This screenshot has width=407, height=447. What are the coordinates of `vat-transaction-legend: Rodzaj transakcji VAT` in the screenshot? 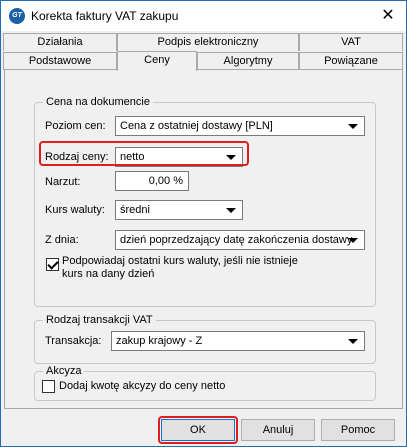 It's located at (99, 320).